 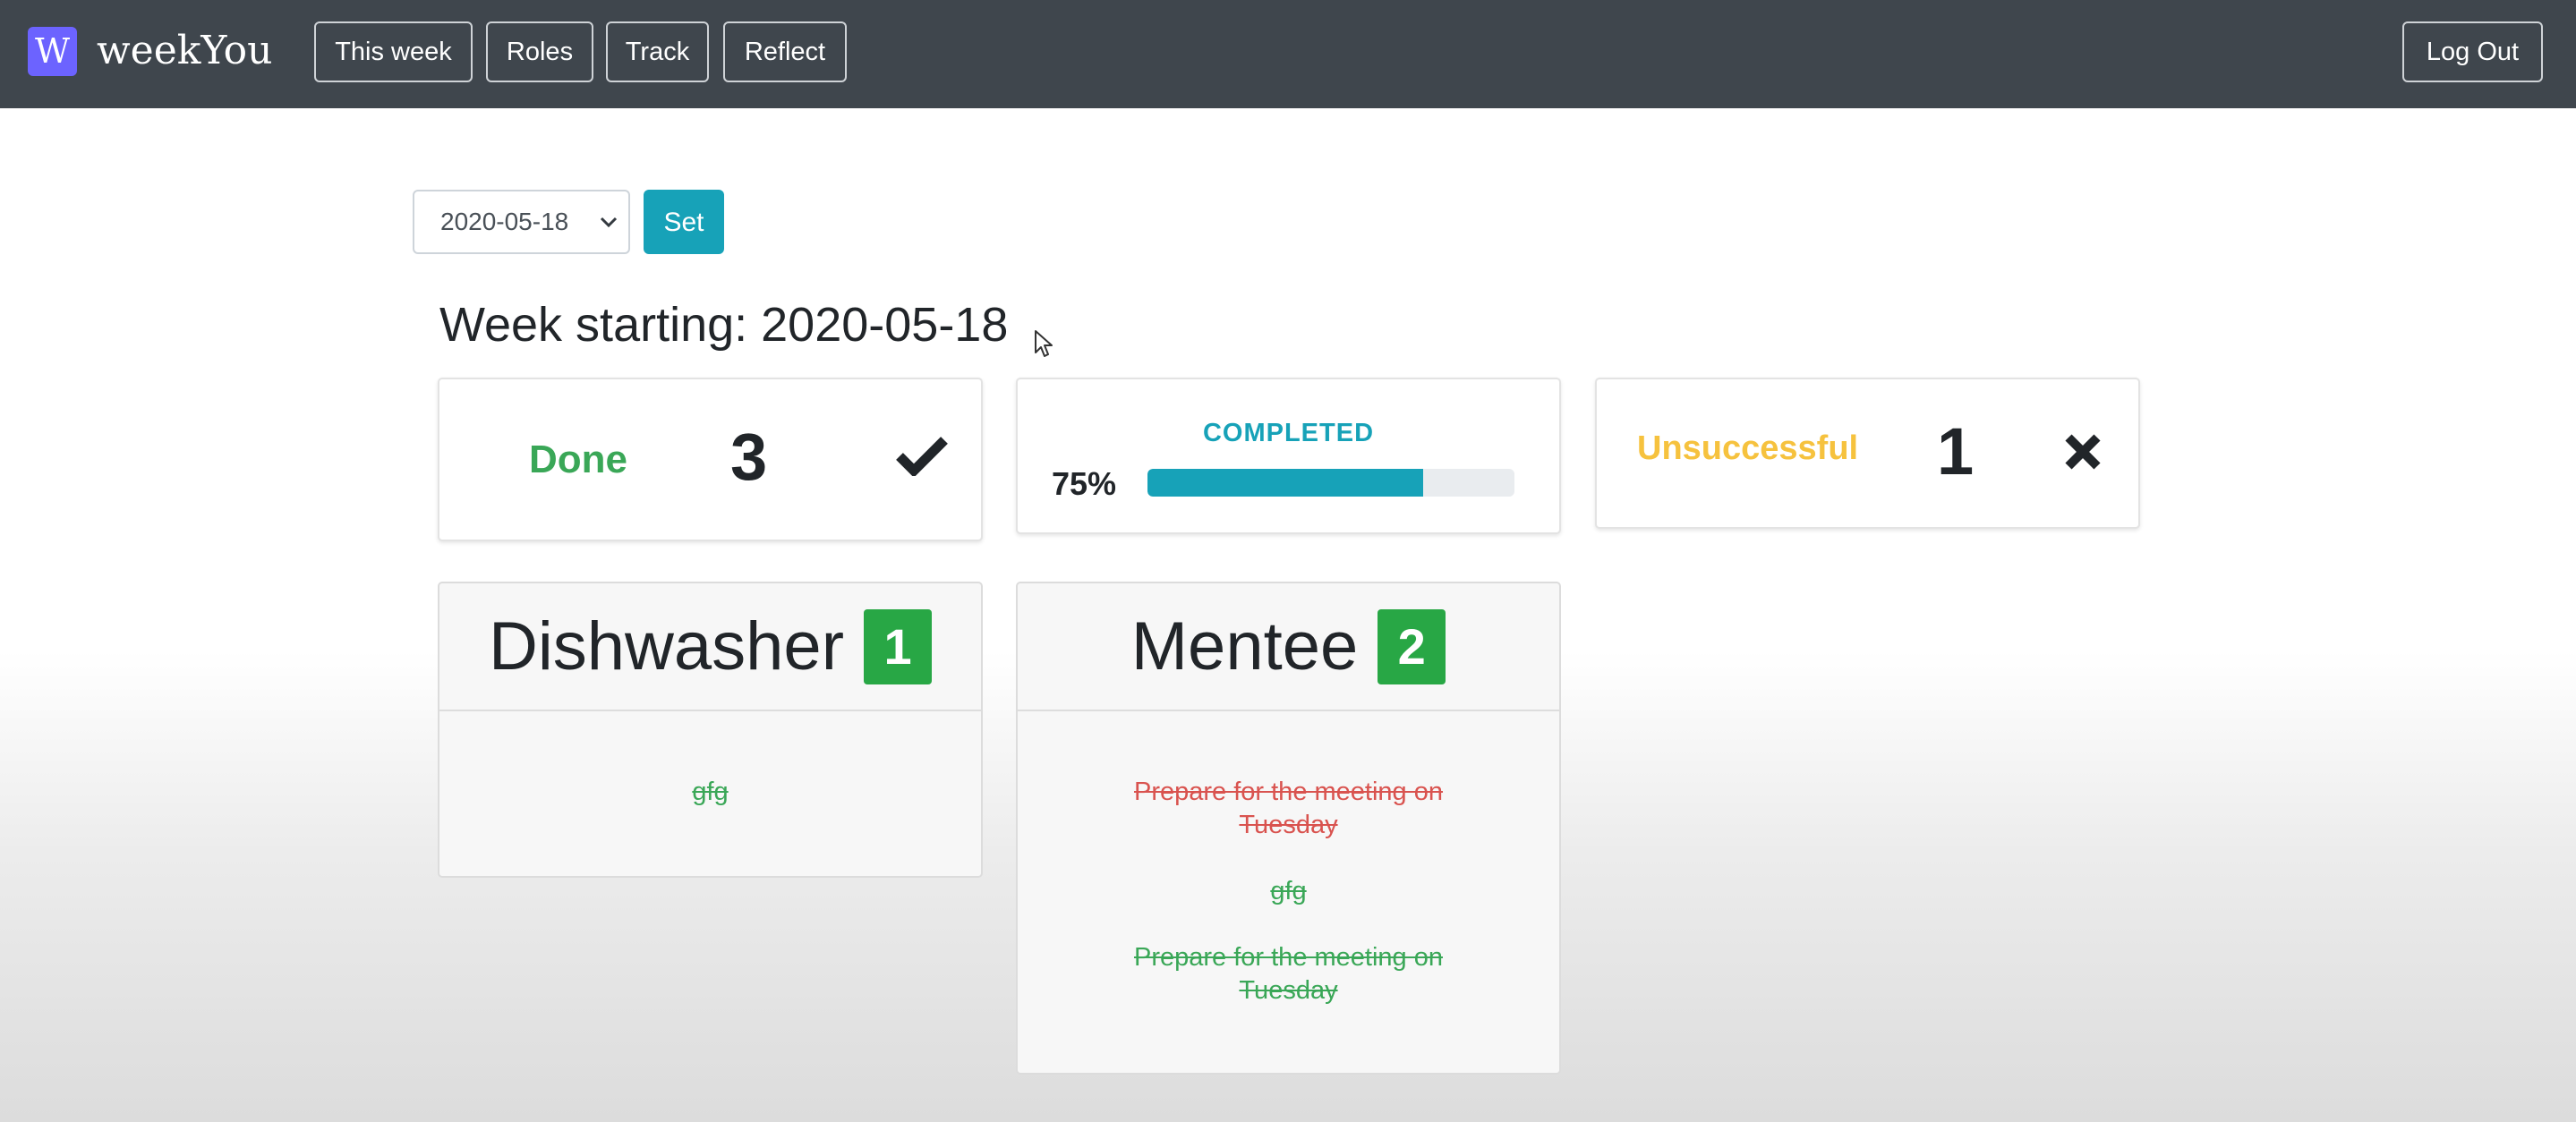 What do you see at coordinates (785, 51) in the screenshot?
I see `nav-reflect-button: Reflect` at bounding box center [785, 51].